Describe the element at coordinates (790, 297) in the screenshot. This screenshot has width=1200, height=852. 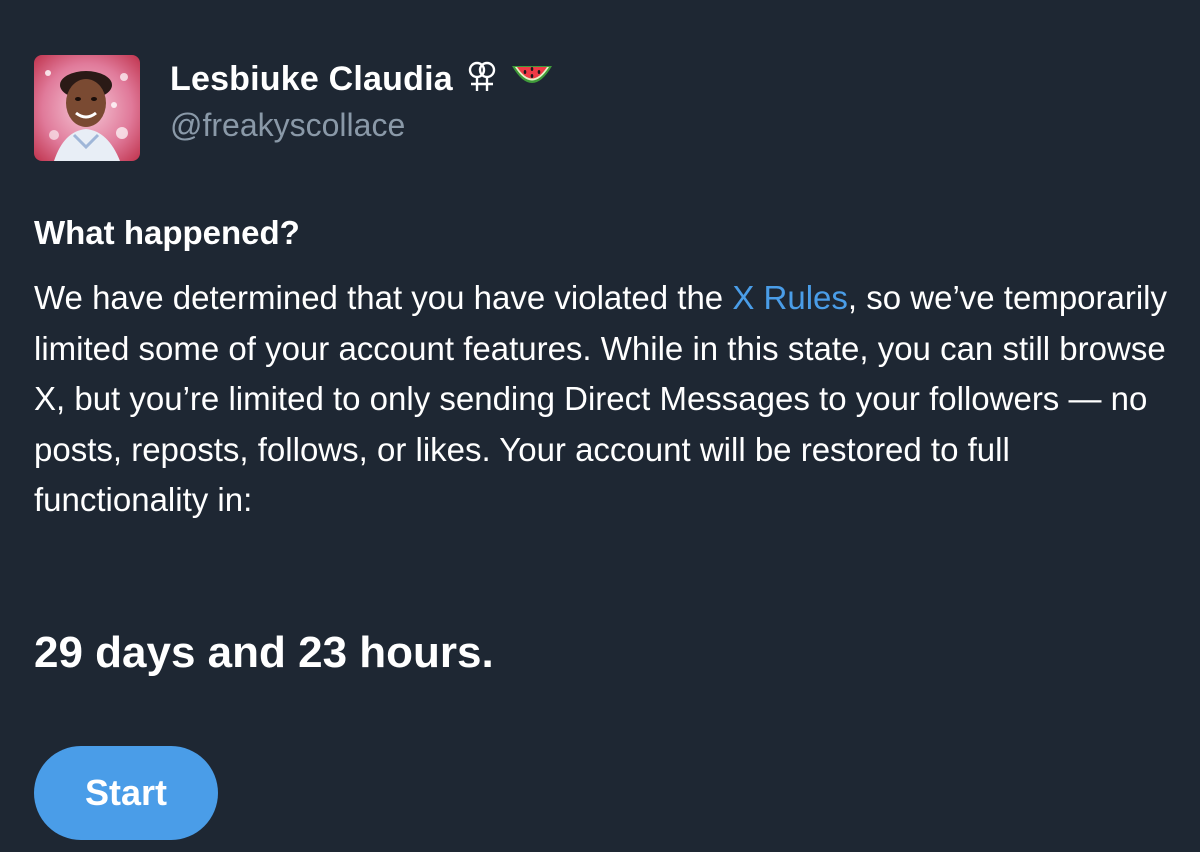
I see `x-rules-link: X Rules` at that location.